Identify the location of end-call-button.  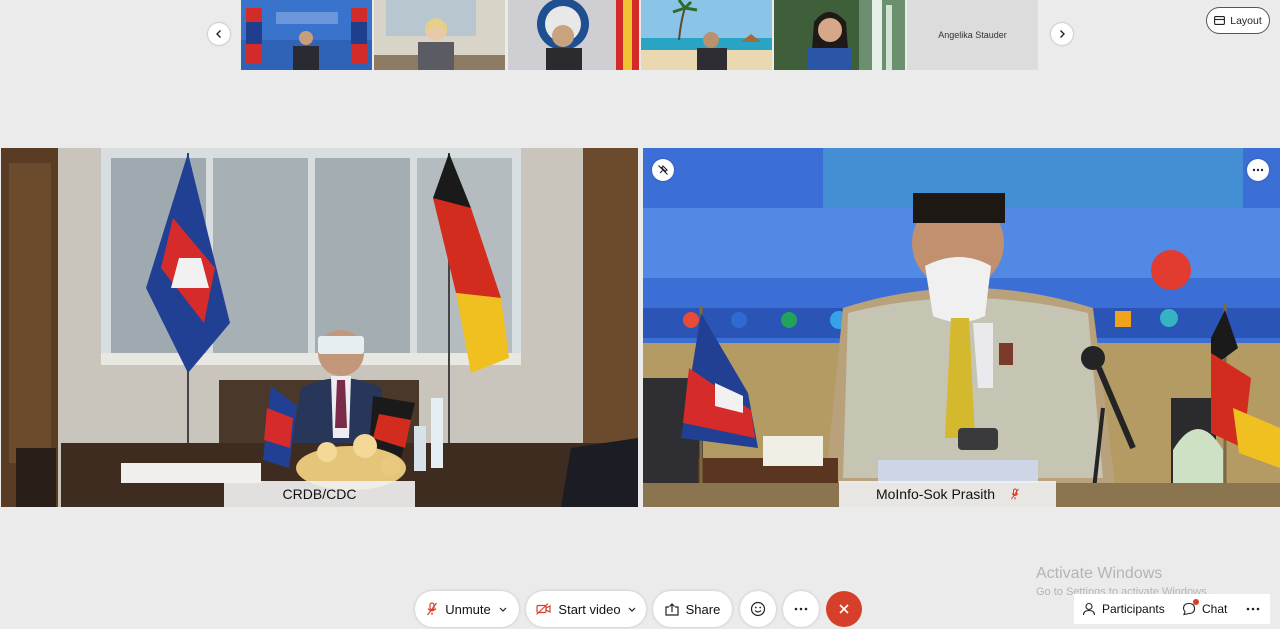
(844, 609).